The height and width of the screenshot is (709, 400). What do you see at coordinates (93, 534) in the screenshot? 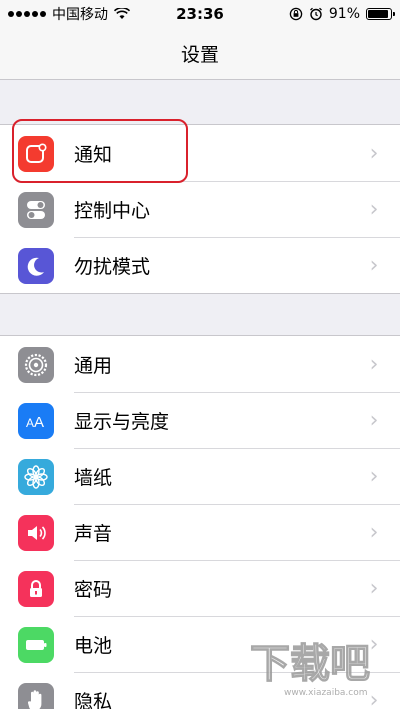
I see `settings-row-label: 声音` at bounding box center [93, 534].